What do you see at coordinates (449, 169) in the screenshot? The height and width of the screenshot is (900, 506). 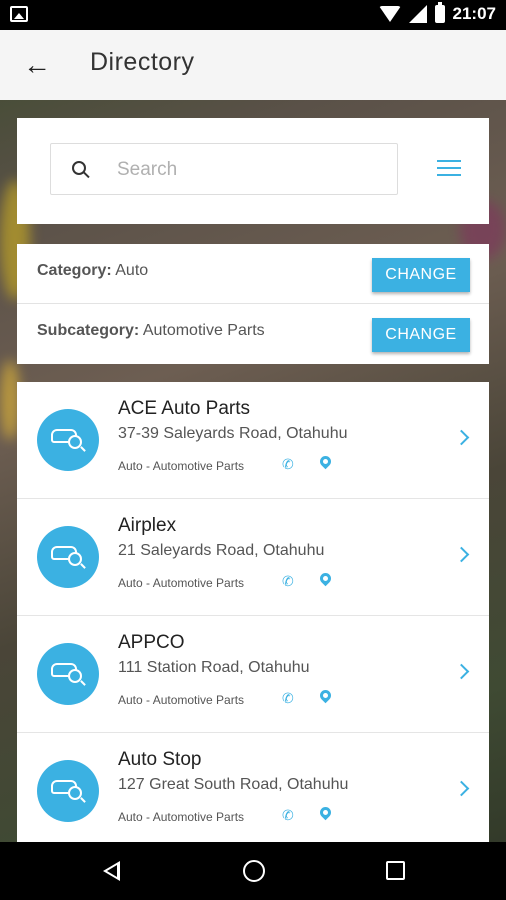 I see `menu-icon` at bounding box center [449, 169].